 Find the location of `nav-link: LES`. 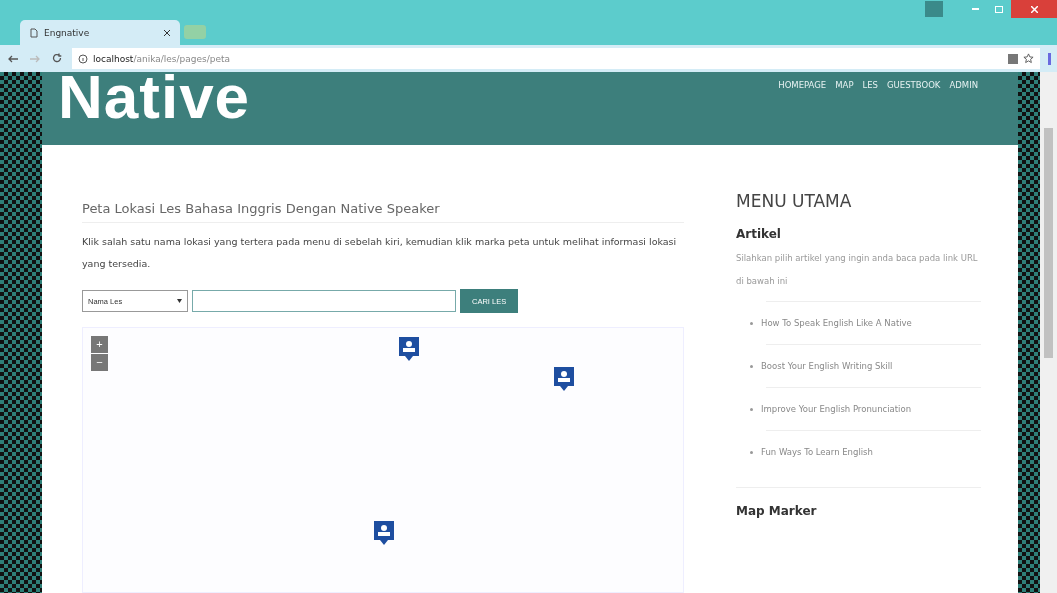

nav-link: LES is located at coordinates (870, 85).